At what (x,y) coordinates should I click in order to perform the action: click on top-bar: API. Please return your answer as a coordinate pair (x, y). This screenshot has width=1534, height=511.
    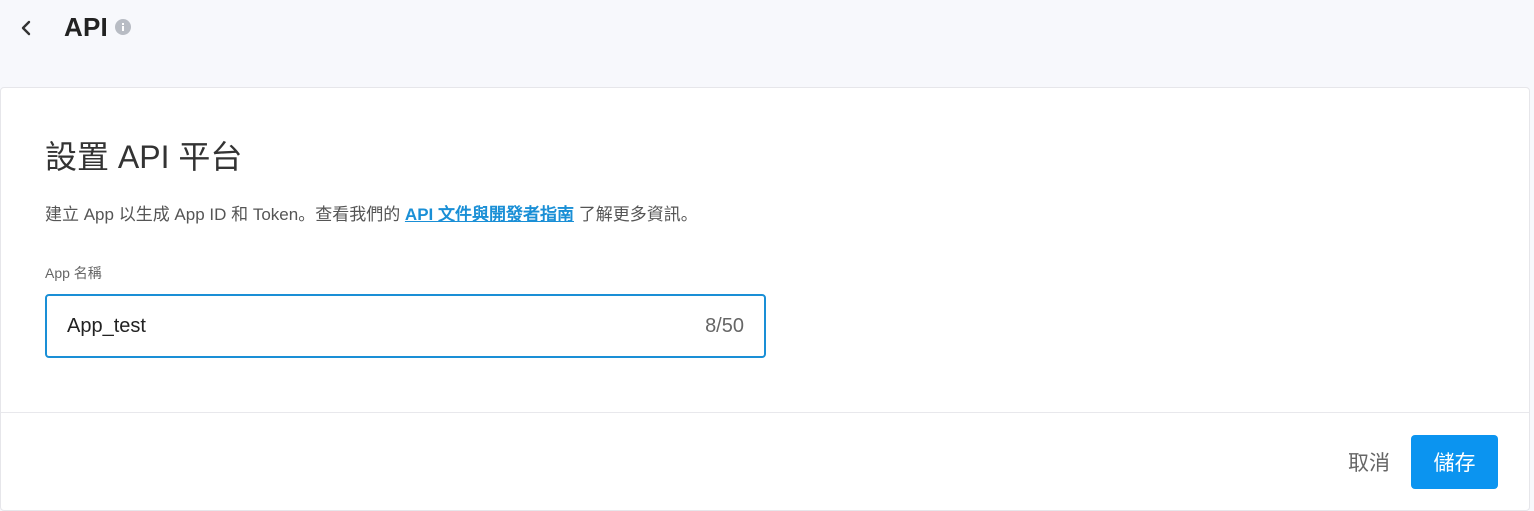
    Looking at the image, I should click on (767, 28).